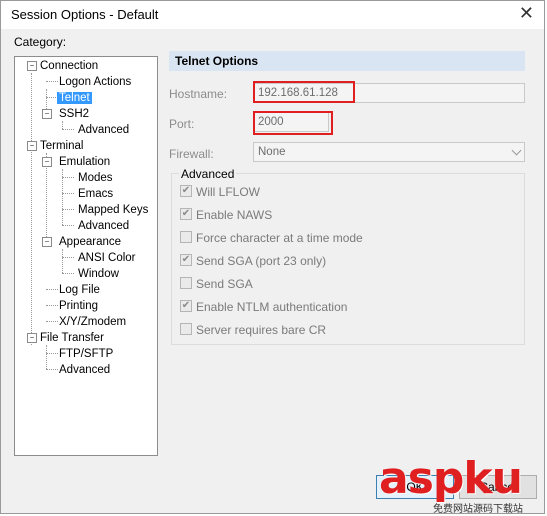 Image resolution: width=547 pixels, height=516 pixels. I want to click on tree-item-file-transfer-advanced: Advanced, so click(84, 370).